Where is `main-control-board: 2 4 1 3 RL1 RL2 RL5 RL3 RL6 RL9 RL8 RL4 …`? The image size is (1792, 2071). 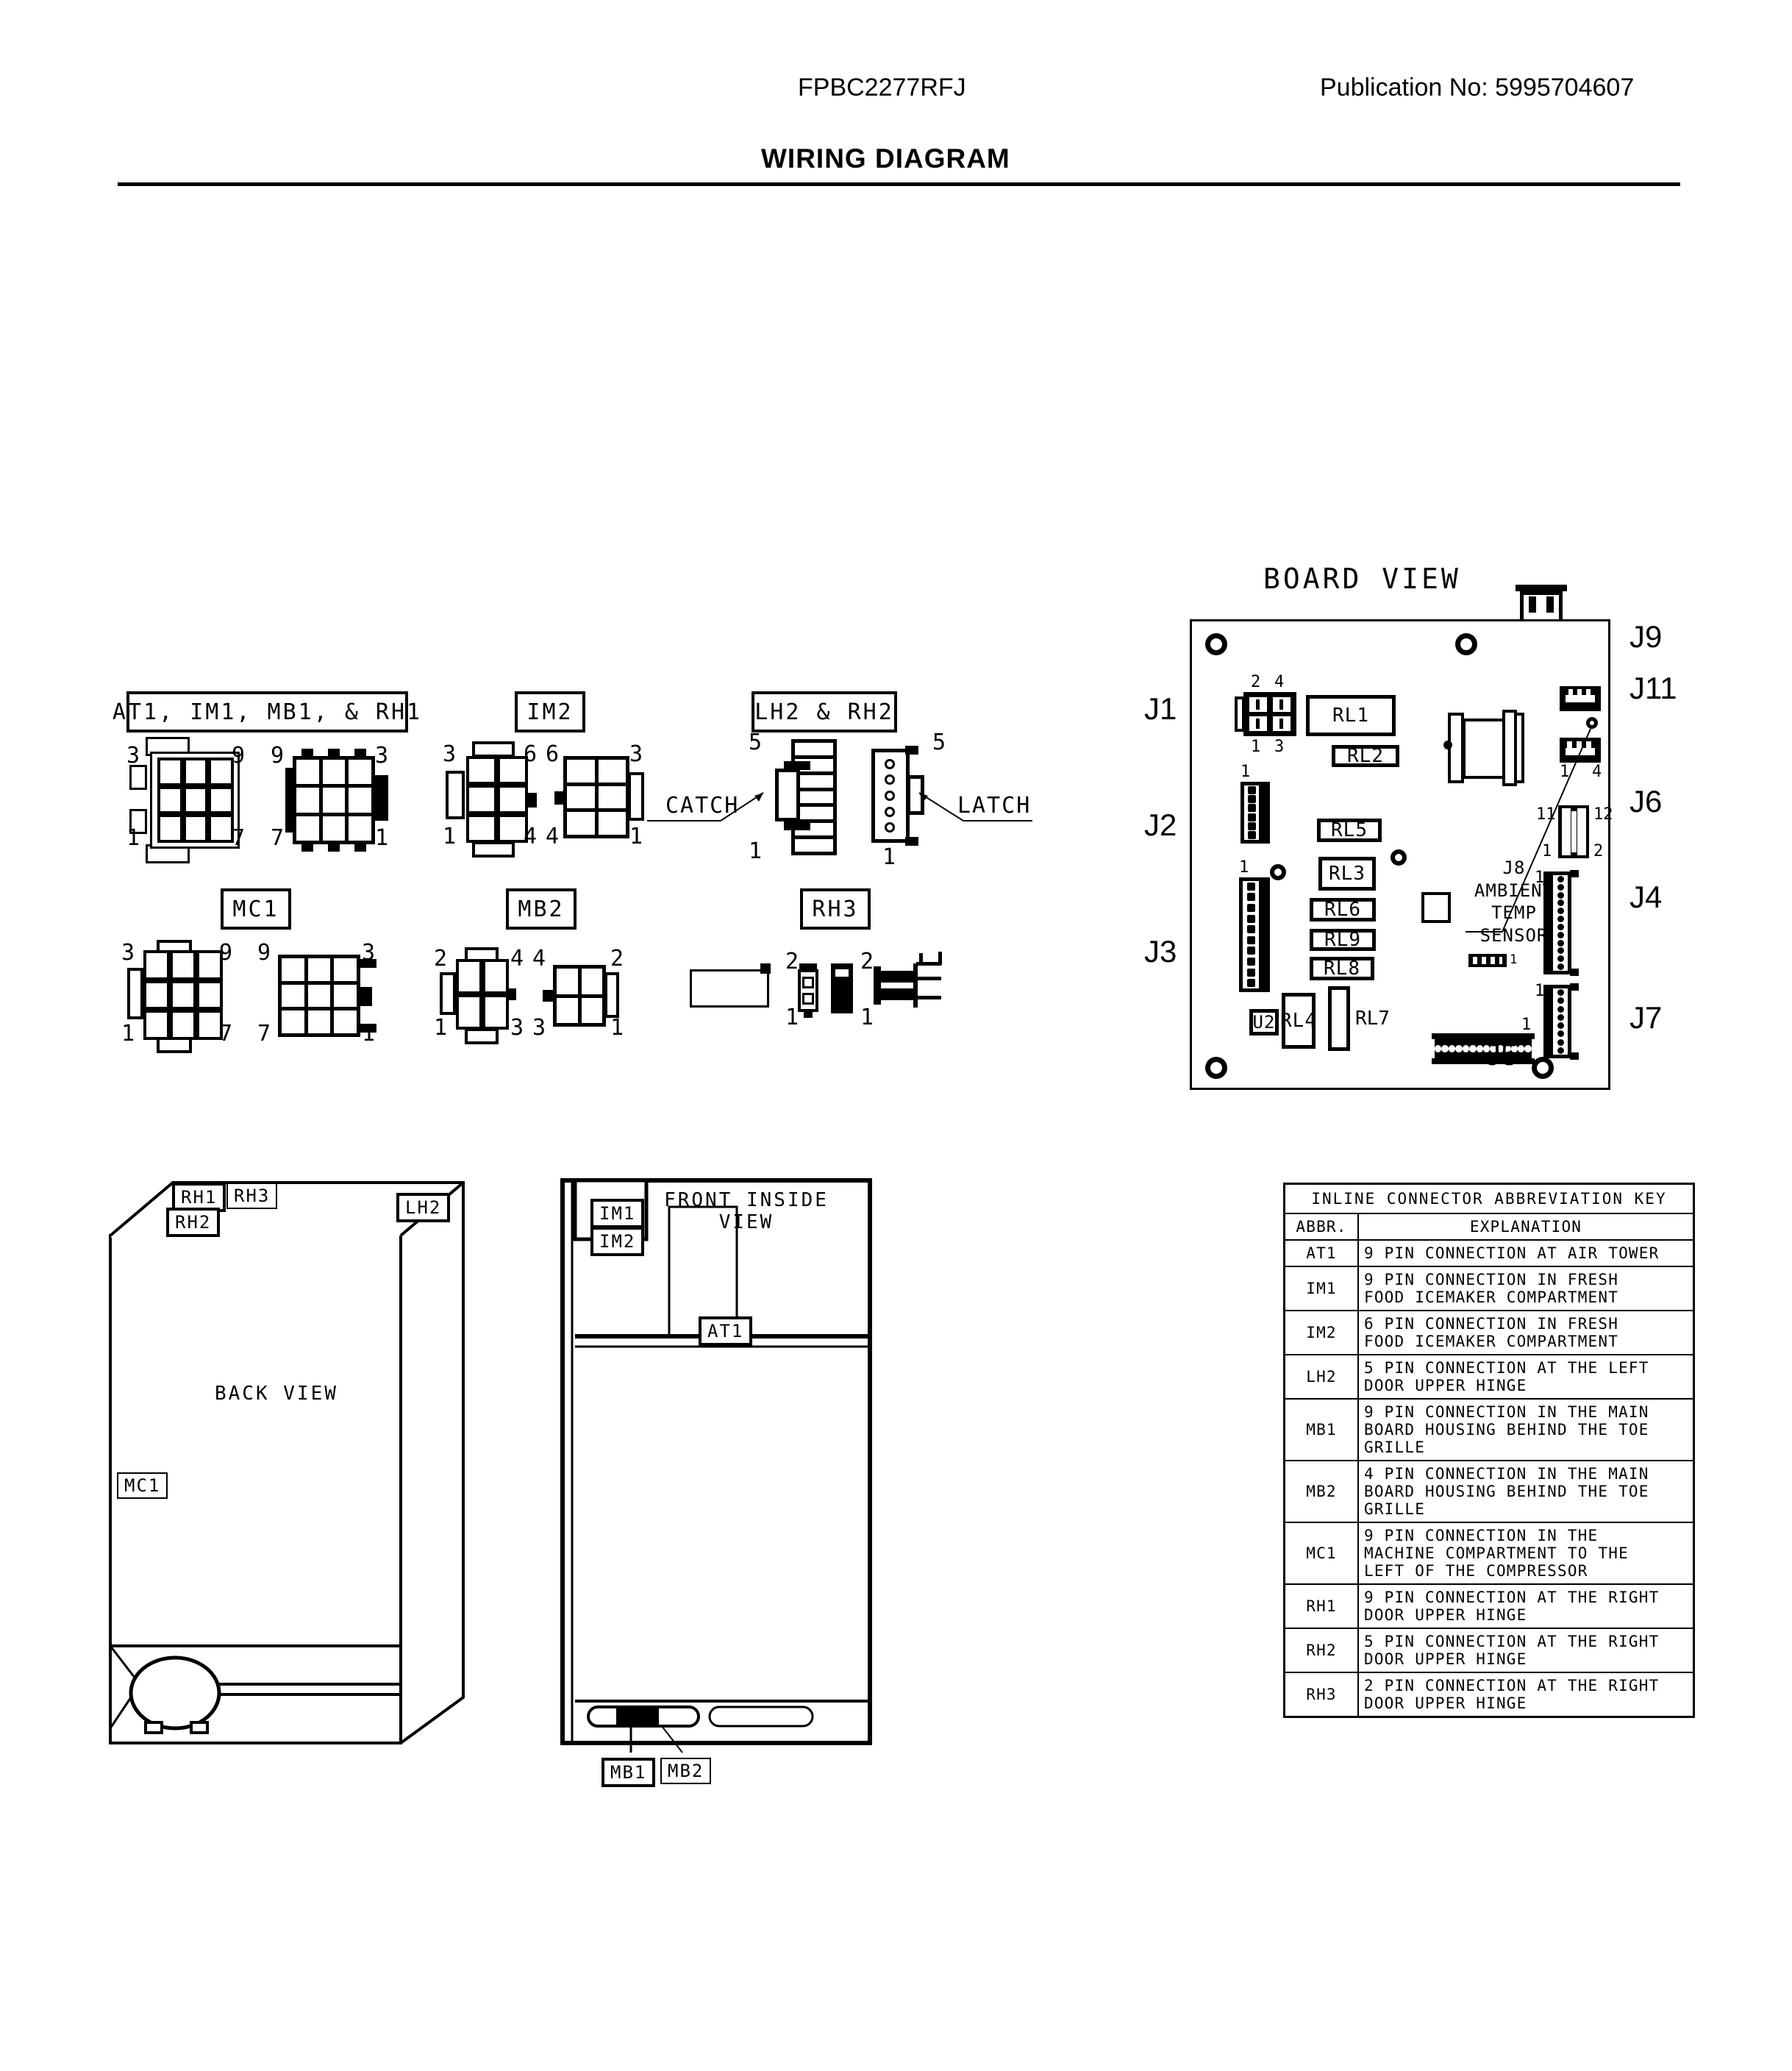 main-control-board: 2 4 1 3 RL1 RL2 RL5 RL3 RL6 RL9 RL8 RL4 … is located at coordinates (1401, 854).